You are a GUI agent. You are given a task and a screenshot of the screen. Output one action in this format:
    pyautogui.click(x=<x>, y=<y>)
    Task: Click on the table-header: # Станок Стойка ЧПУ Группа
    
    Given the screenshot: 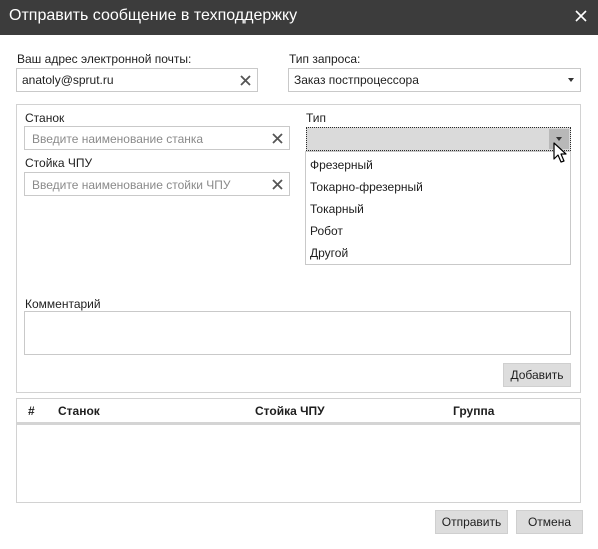 What is the action you would take?
    pyautogui.click(x=298, y=412)
    